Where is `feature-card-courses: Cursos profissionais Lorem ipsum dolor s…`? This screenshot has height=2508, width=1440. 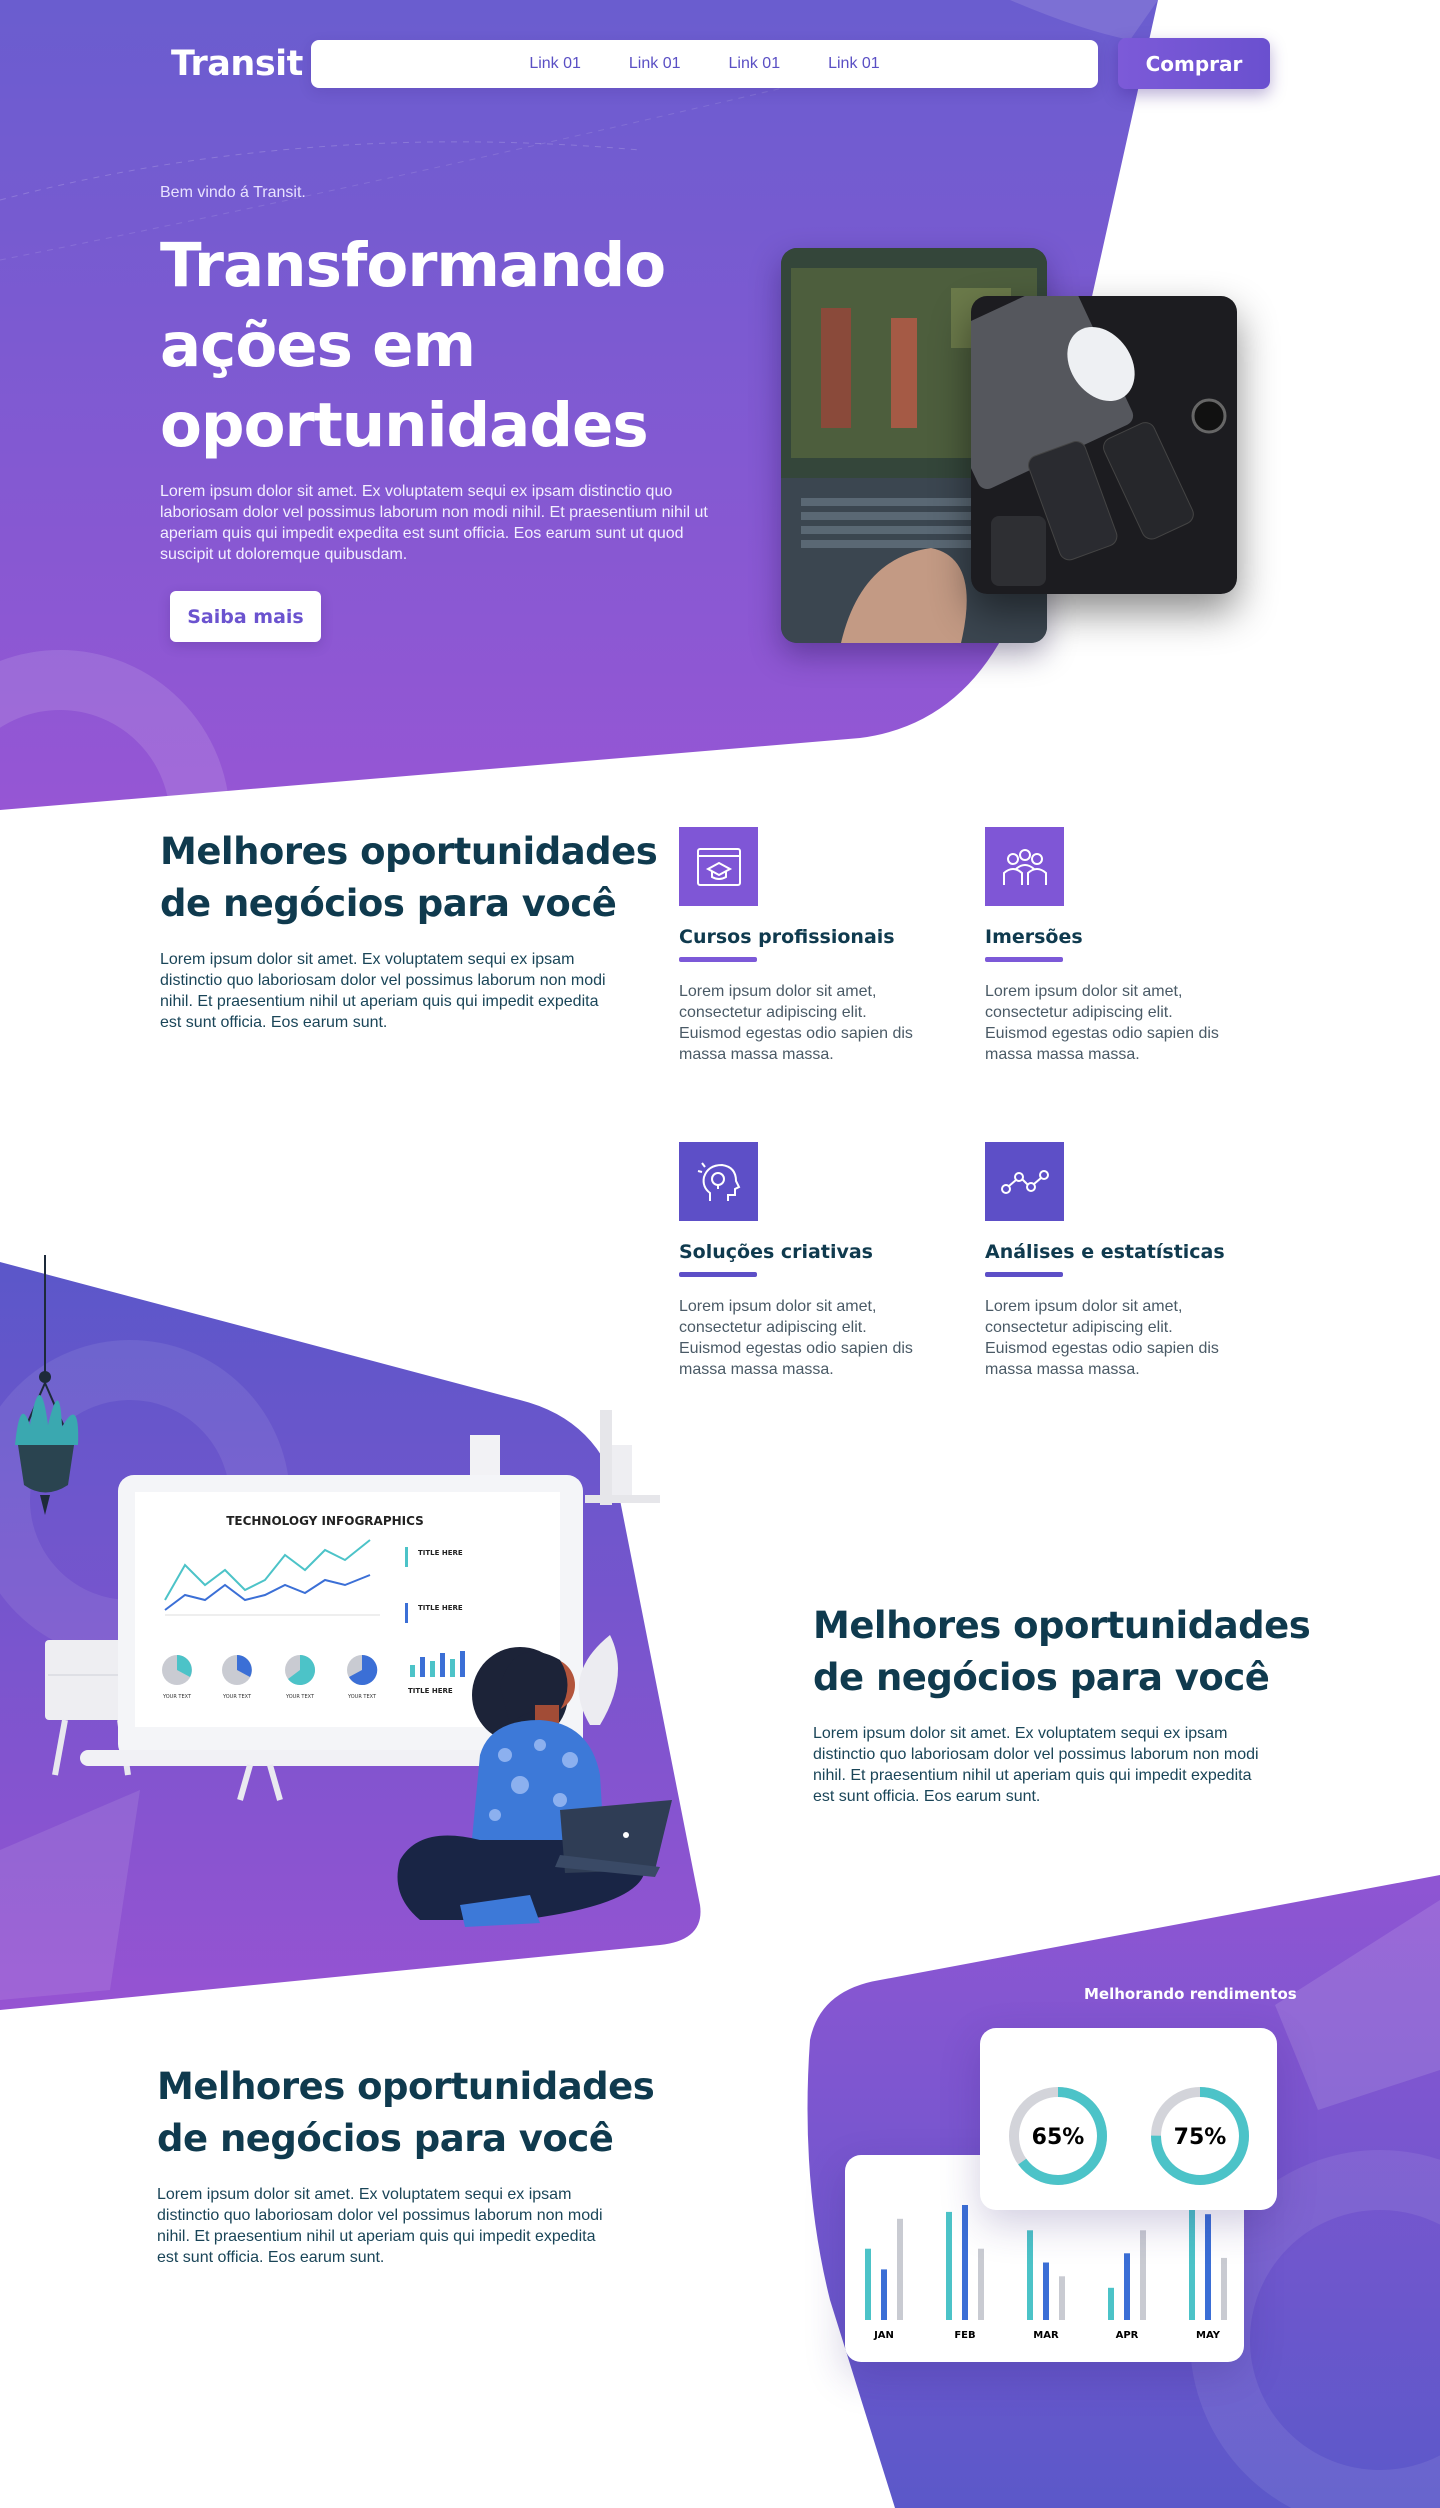
feature-card-courses: Cursos profissionais Lorem ipsum dolor s… is located at coordinates (799, 946).